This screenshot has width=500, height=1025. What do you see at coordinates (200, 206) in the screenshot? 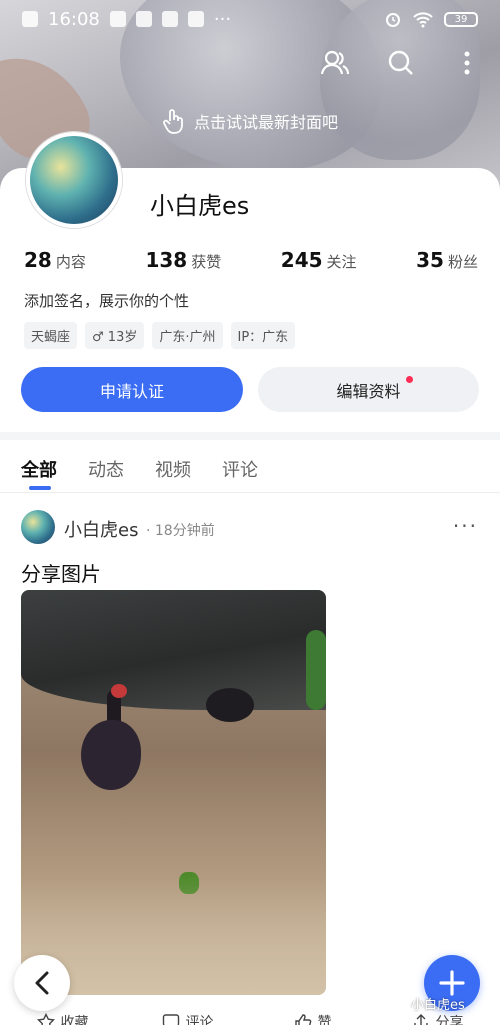
I see `username: 小白虎es` at bounding box center [200, 206].